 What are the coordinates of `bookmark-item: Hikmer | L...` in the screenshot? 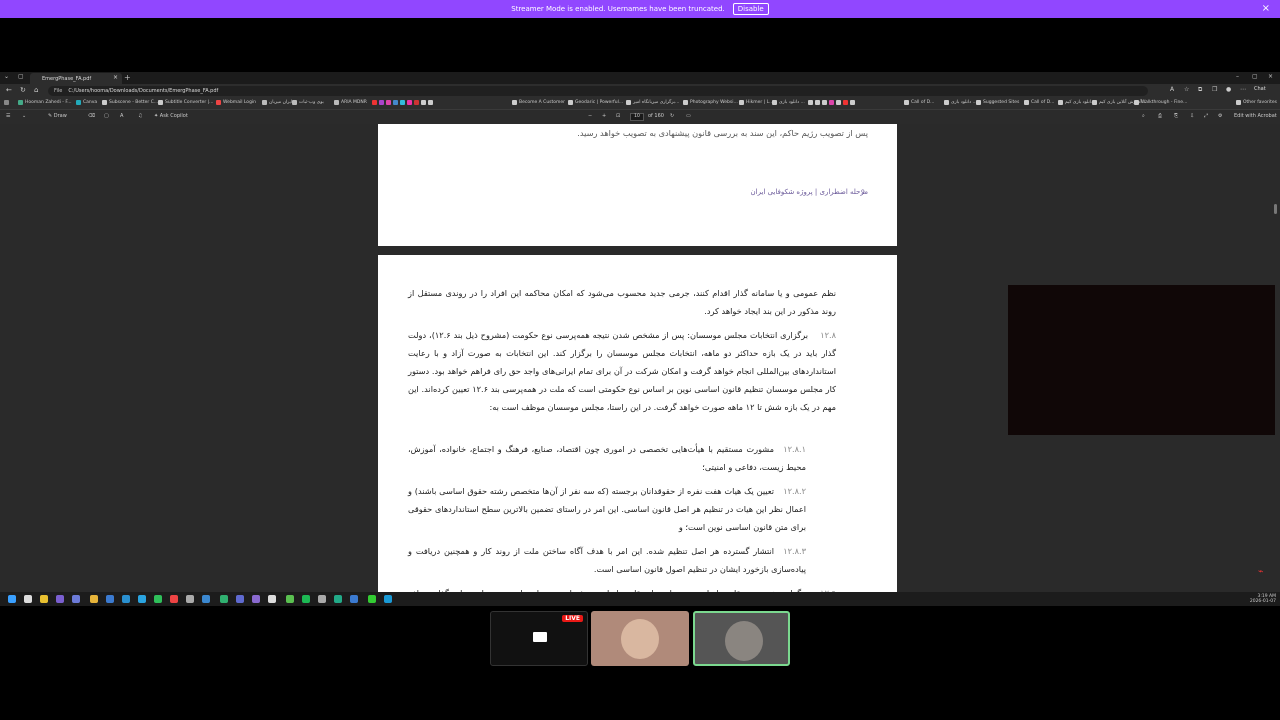 It's located at (756, 102).